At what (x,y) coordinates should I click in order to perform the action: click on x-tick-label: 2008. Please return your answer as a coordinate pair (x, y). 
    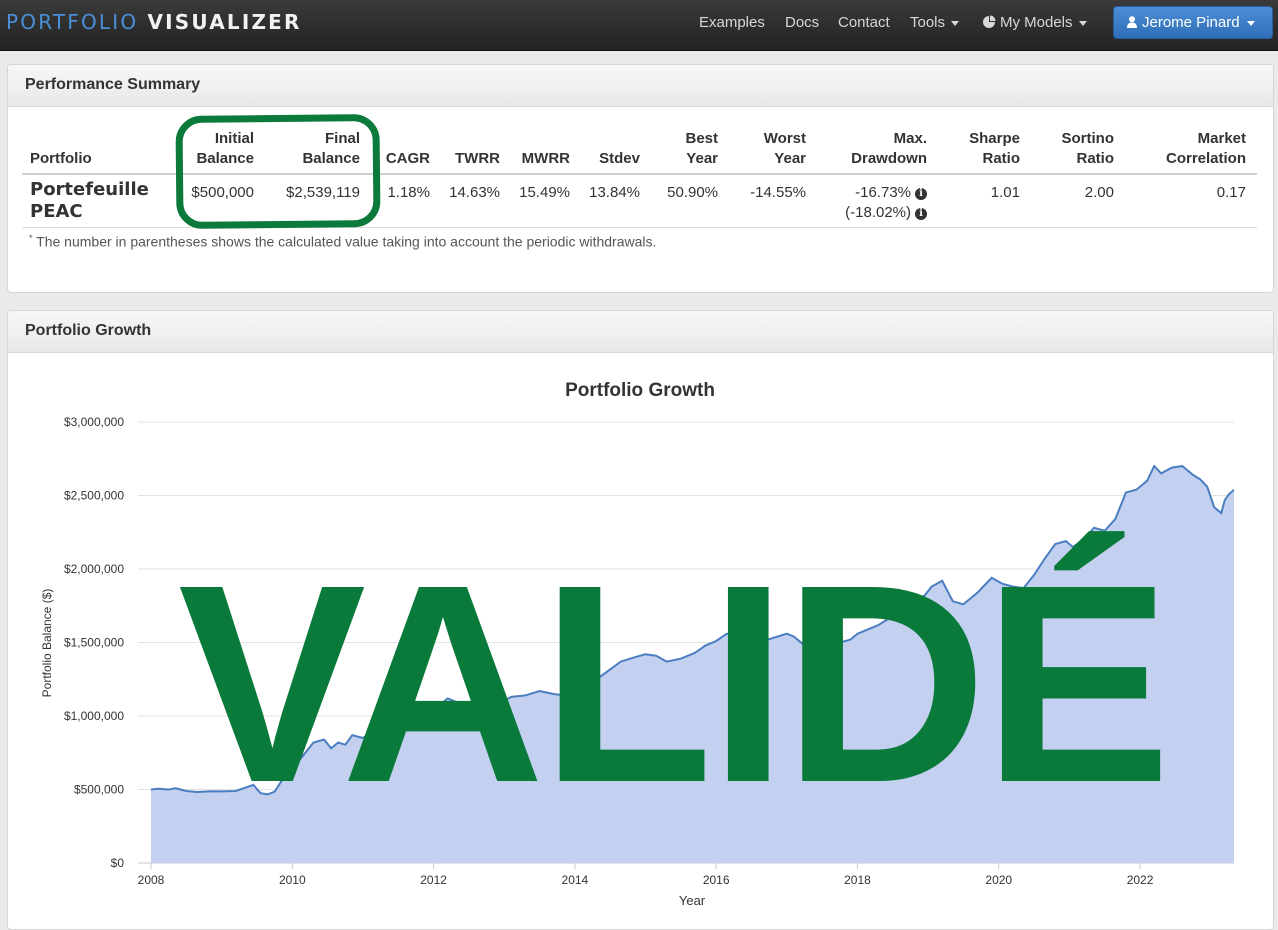
    Looking at the image, I should click on (151, 880).